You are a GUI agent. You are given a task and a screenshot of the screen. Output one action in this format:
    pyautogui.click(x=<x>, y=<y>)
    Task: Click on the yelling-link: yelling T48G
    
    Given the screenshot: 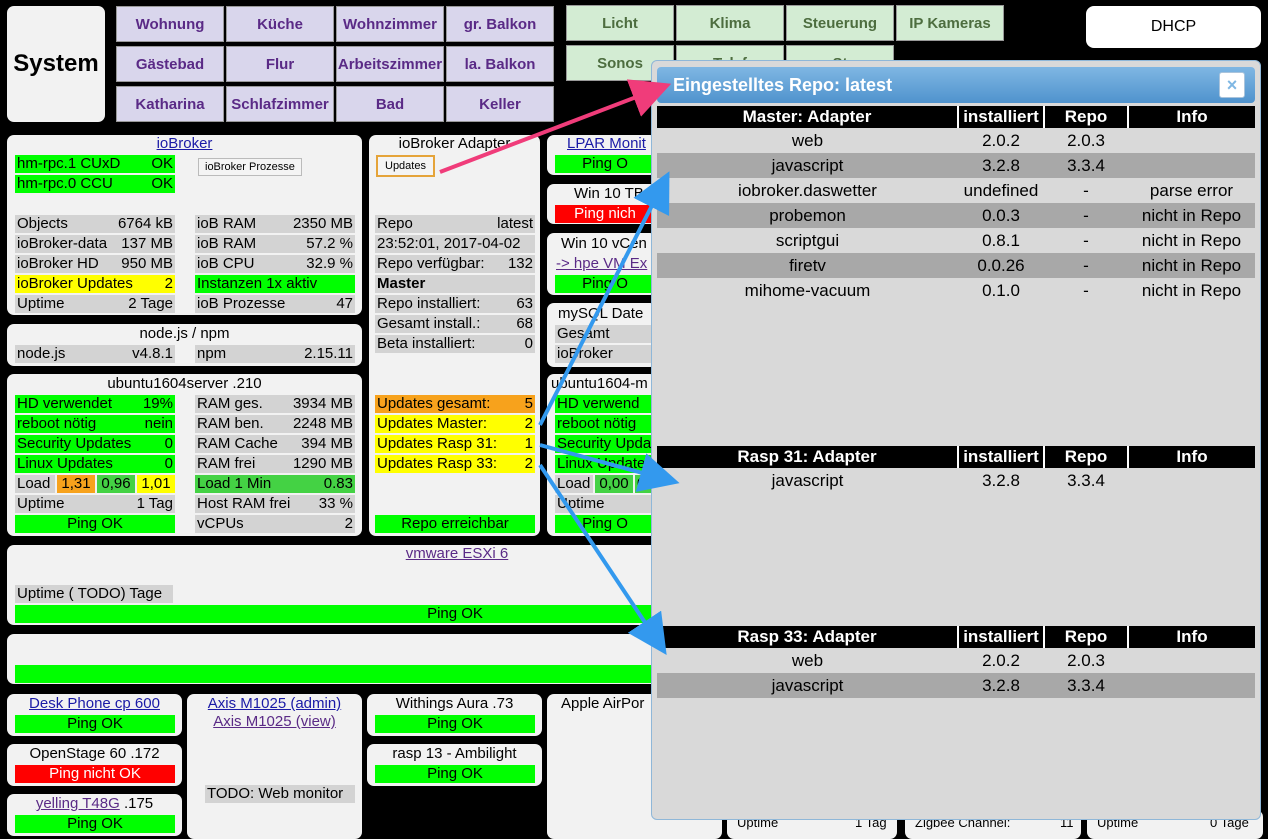 What is the action you would take?
    pyautogui.click(x=78, y=803)
    